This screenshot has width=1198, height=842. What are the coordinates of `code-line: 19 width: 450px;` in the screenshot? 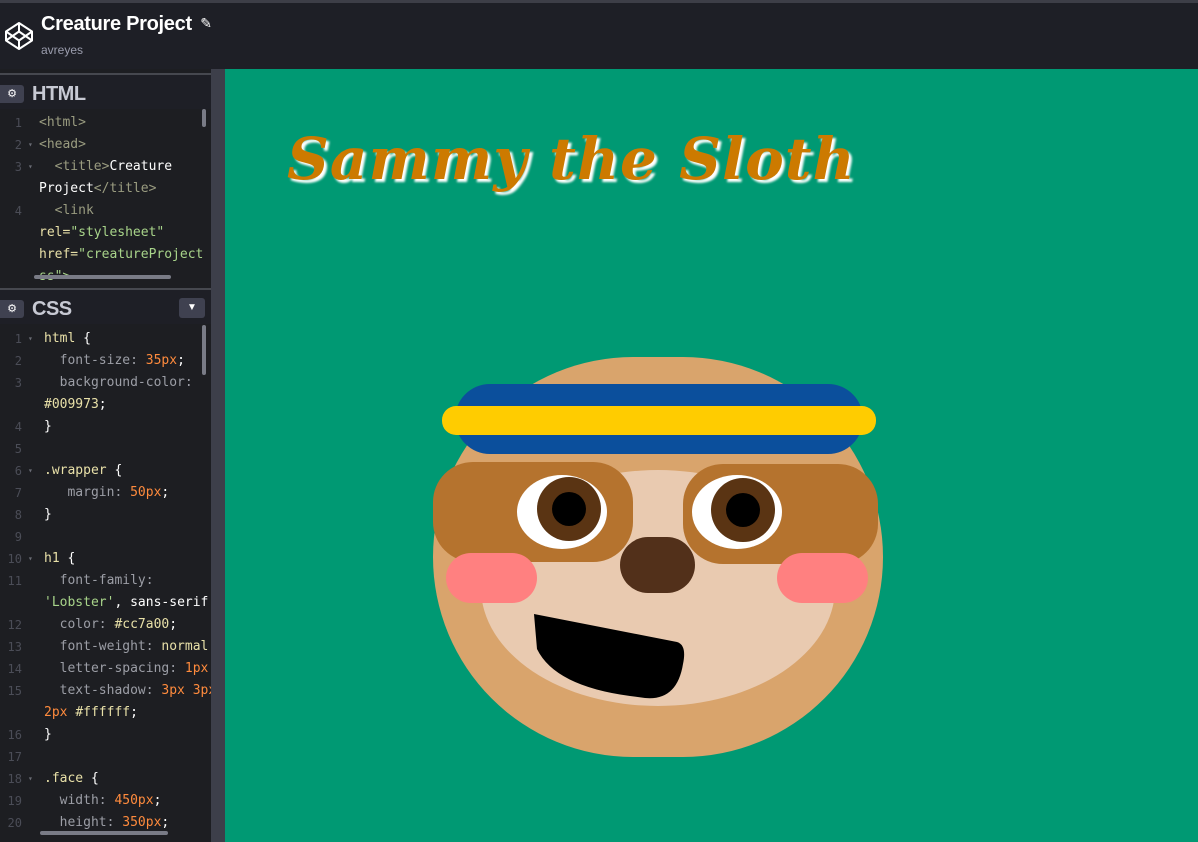 It's located at (105, 801).